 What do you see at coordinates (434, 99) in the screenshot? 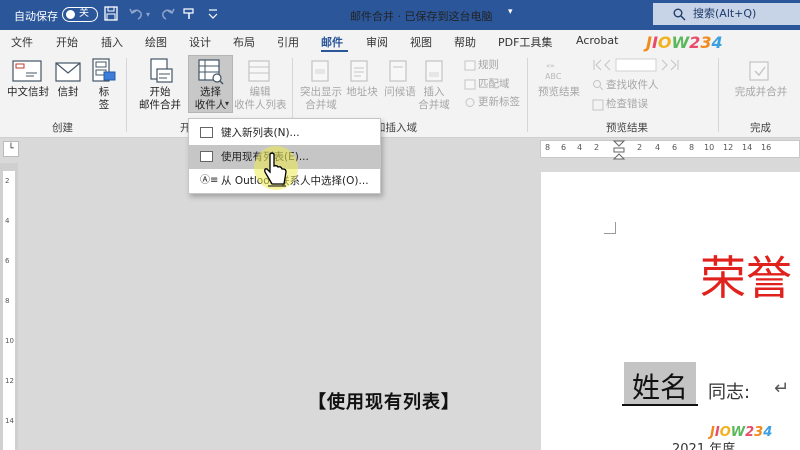
I see `insert-merge-field-button: 插入 合并域` at bounding box center [434, 99].